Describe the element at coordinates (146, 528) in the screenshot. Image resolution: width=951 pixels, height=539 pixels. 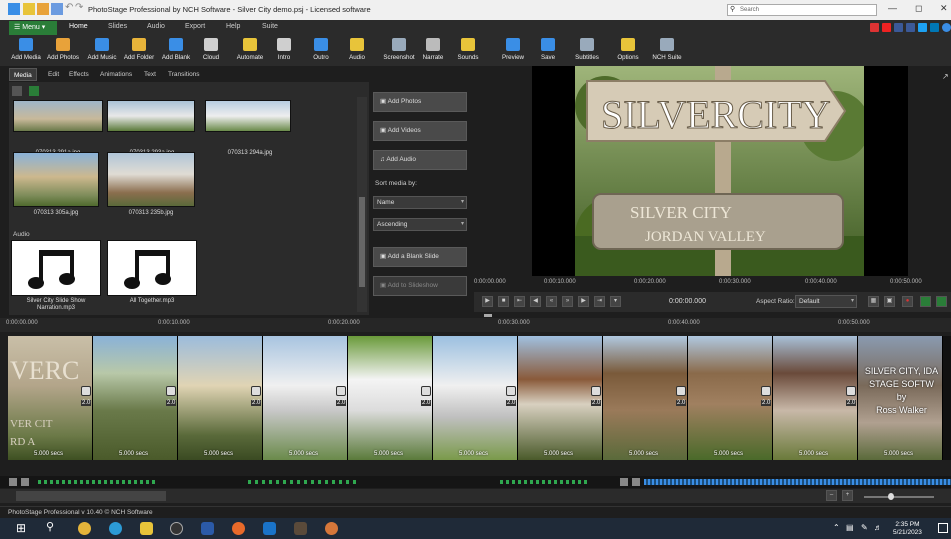
I see `file-explorer-icon` at that location.